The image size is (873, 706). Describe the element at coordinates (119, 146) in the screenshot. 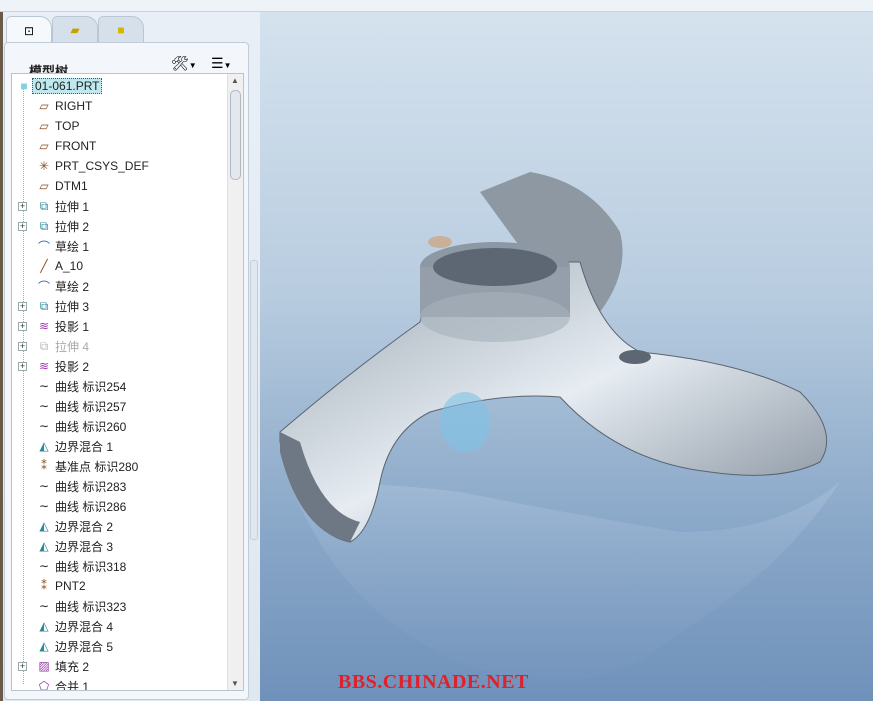

I see `tree-item: ▱ FRONT` at that location.